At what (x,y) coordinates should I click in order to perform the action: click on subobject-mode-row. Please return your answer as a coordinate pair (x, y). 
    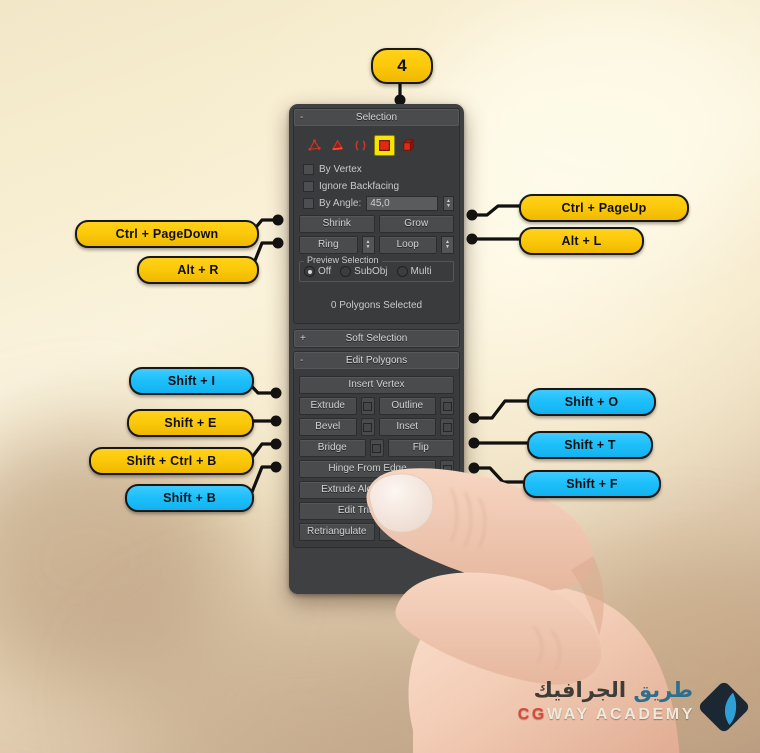
    Looking at the image, I should click on (376, 146).